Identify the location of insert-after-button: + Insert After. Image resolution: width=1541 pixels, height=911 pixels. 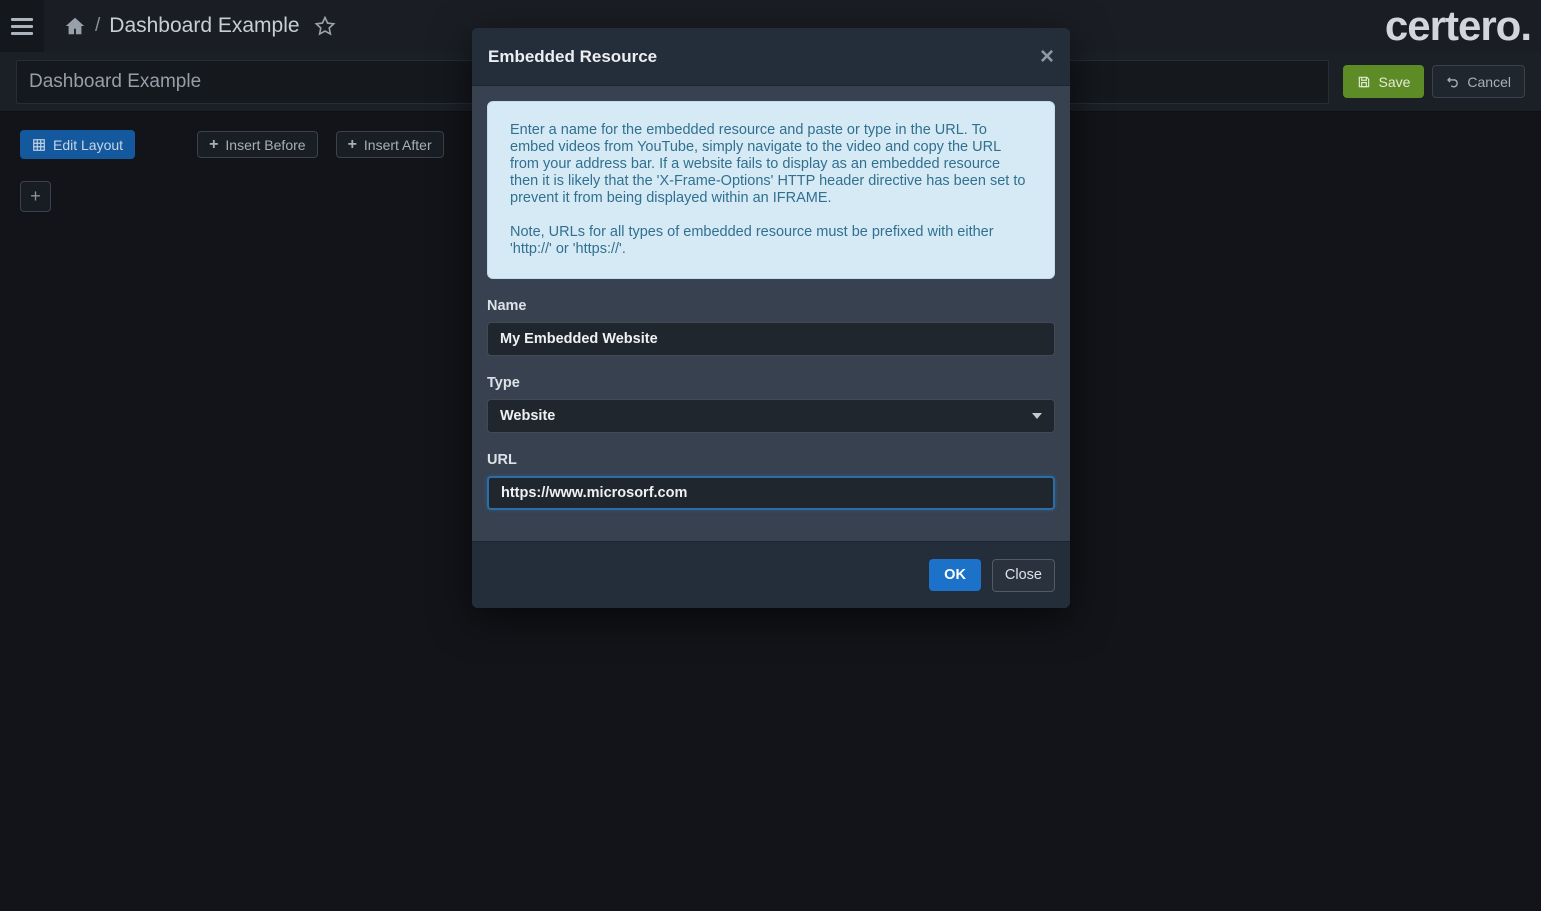
(389, 144).